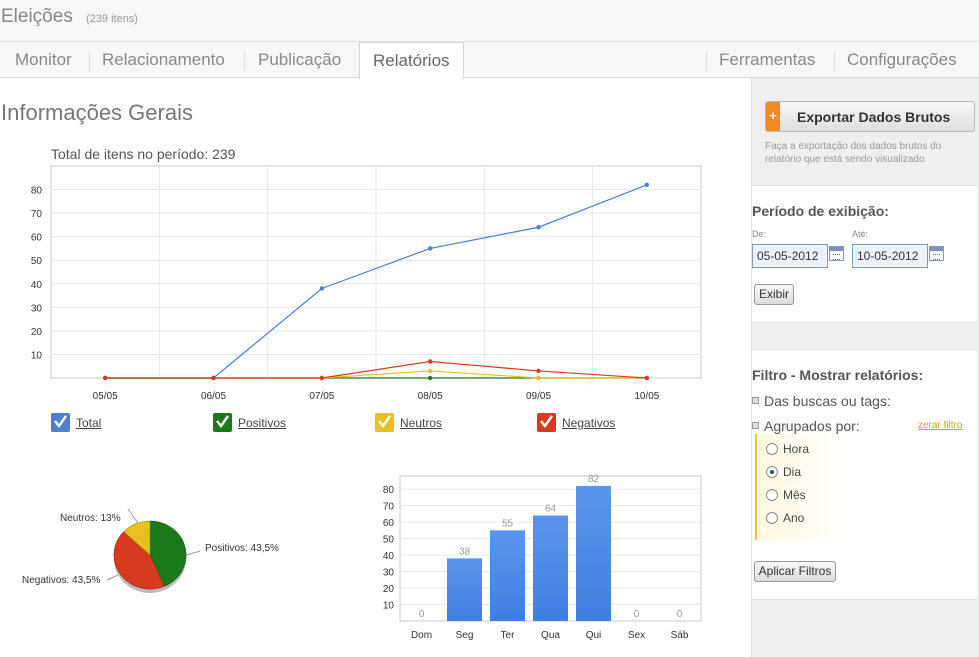 The image size is (979, 657). What do you see at coordinates (465, 551) in the screenshot?
I see `bar-value-label: 38` at bounding box center [465, 551].